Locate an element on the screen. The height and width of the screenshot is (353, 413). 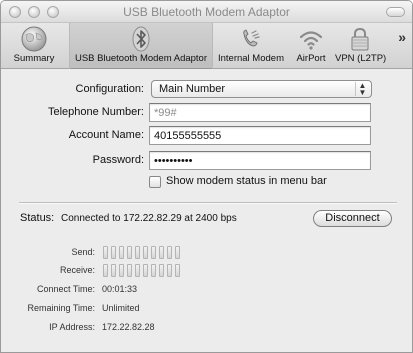
window-title: USB Bluetooth Modem Adaptor is located at coordinates (206, 12).